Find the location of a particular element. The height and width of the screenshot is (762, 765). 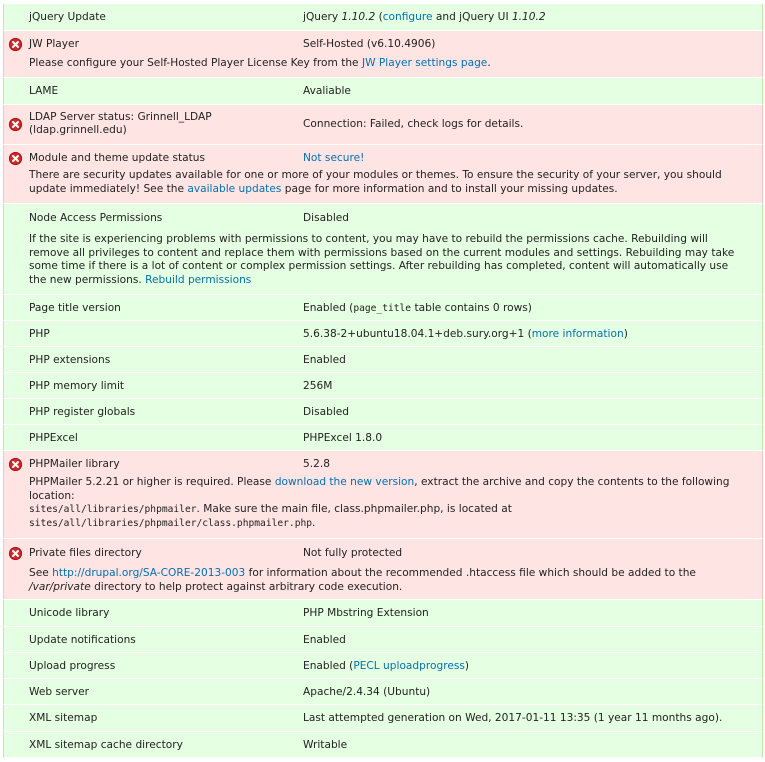

row-value: Enabled (PECL uploadprogress) is located at coordinates (386, 666).